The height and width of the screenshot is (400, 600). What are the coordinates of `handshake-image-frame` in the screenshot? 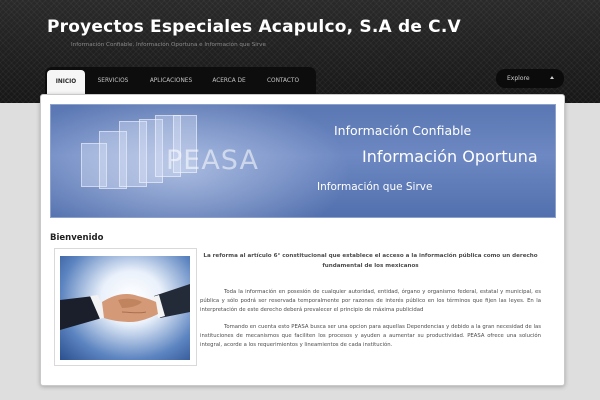 It's located at (125, 307).